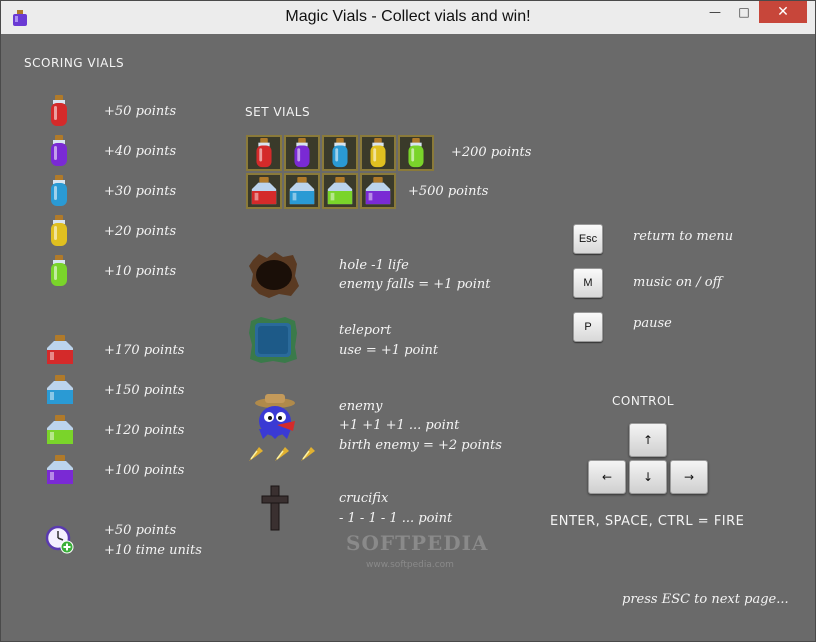 This screenshot has height=642, width=816. Describe the element at coordinates (607, 477) in the screenshot. I see `left-arrow-key: ←` at that location.